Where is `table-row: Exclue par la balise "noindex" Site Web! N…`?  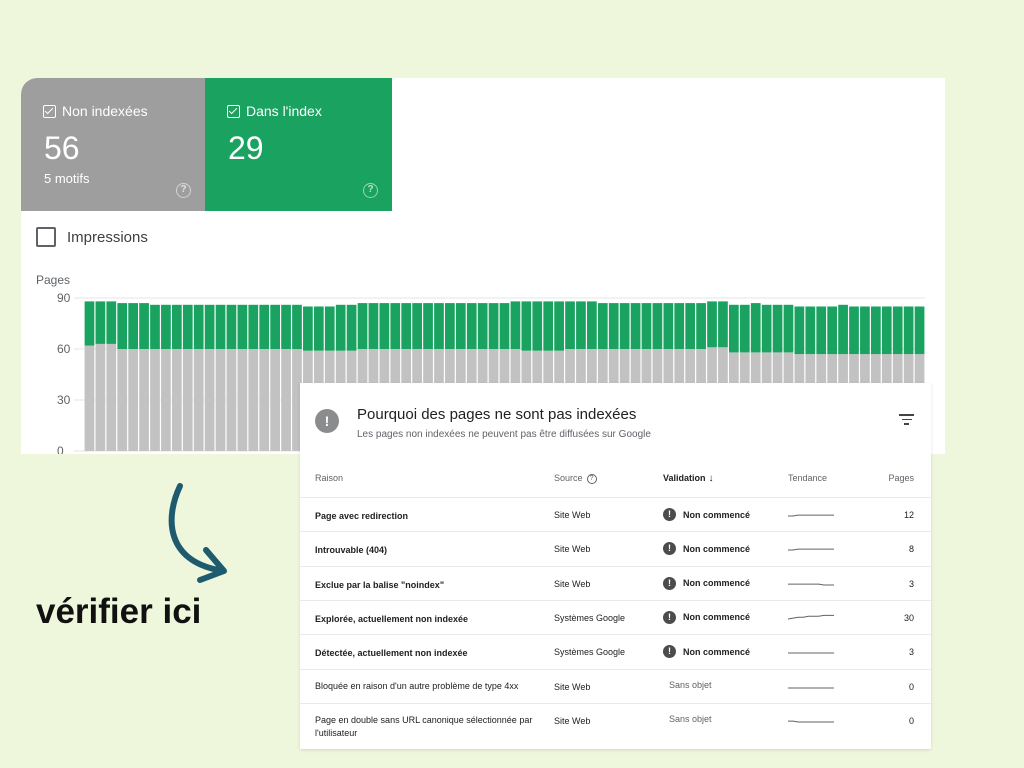
table-row: Exclue par la balise "noindex" Site Web! N… is located at coordinates (615, 582).